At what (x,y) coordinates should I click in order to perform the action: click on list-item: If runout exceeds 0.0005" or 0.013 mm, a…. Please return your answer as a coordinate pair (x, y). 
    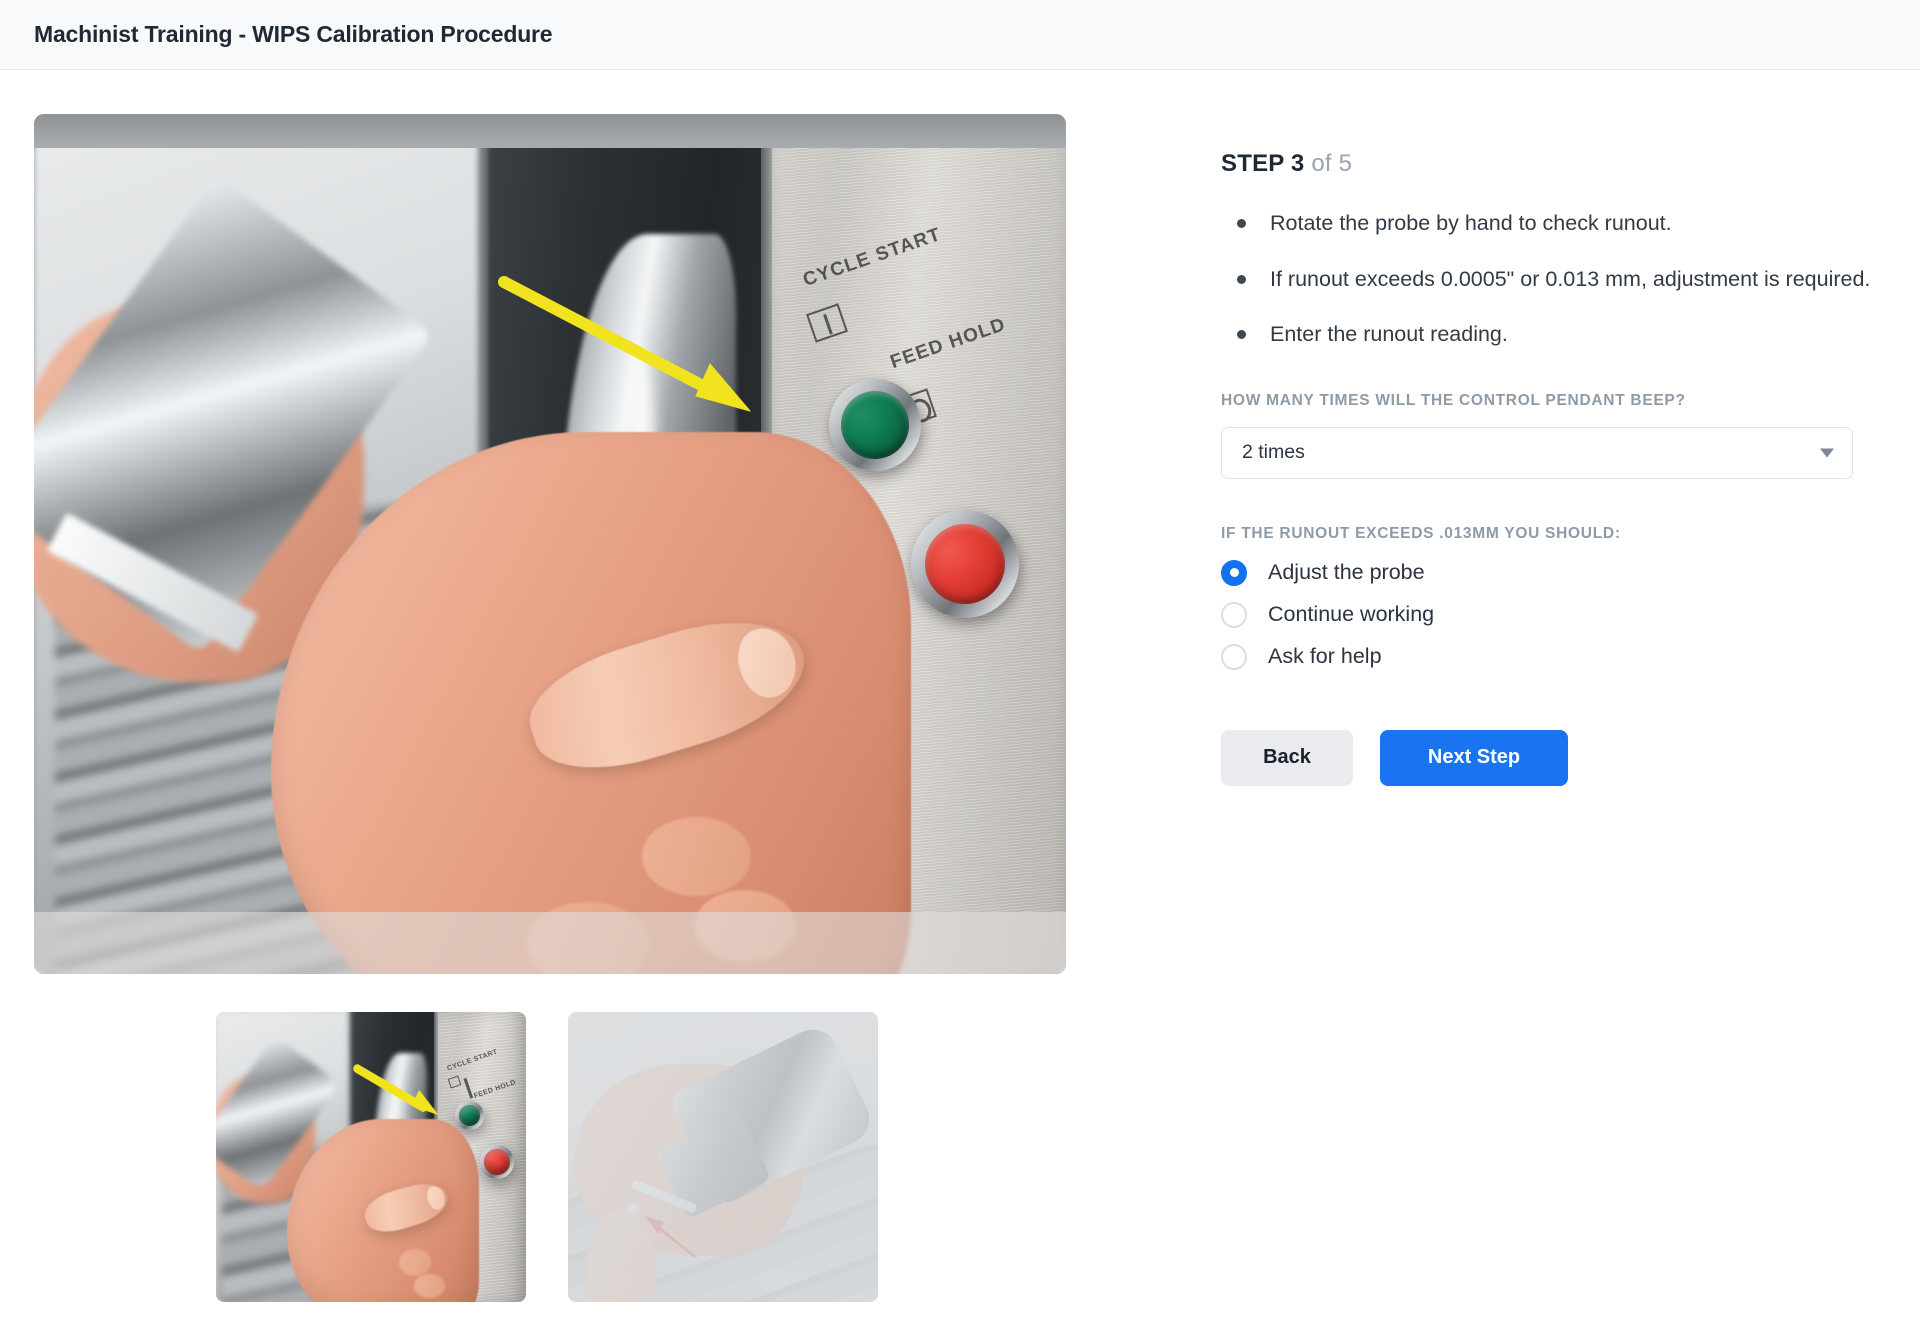
    Looking at the image, I should click on (1553, 279).